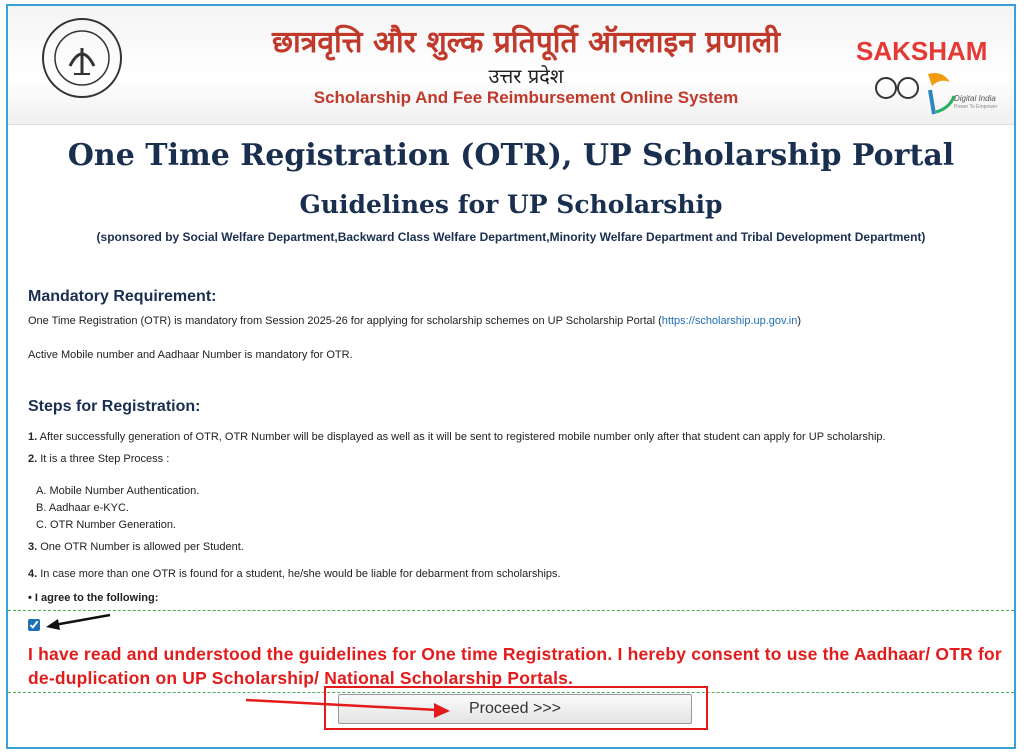 The image size is (1024, 753). I want to click on page-subtitle: Guidelines for UP Scholarship, so click(511, 204).